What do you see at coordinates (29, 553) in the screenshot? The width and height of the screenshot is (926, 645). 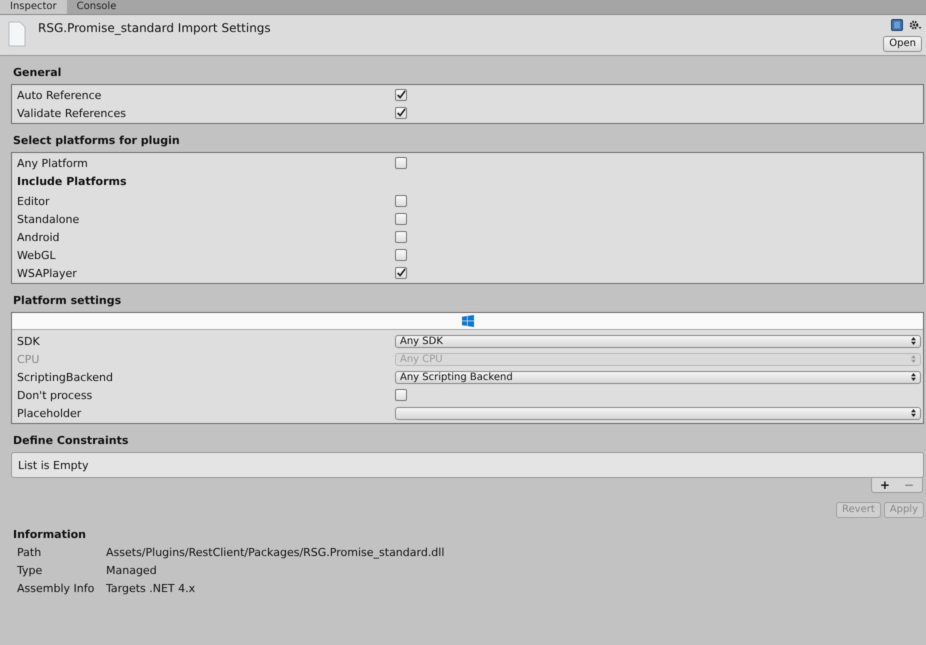 I see `info-label: Path` at bounding box center [29, 553].